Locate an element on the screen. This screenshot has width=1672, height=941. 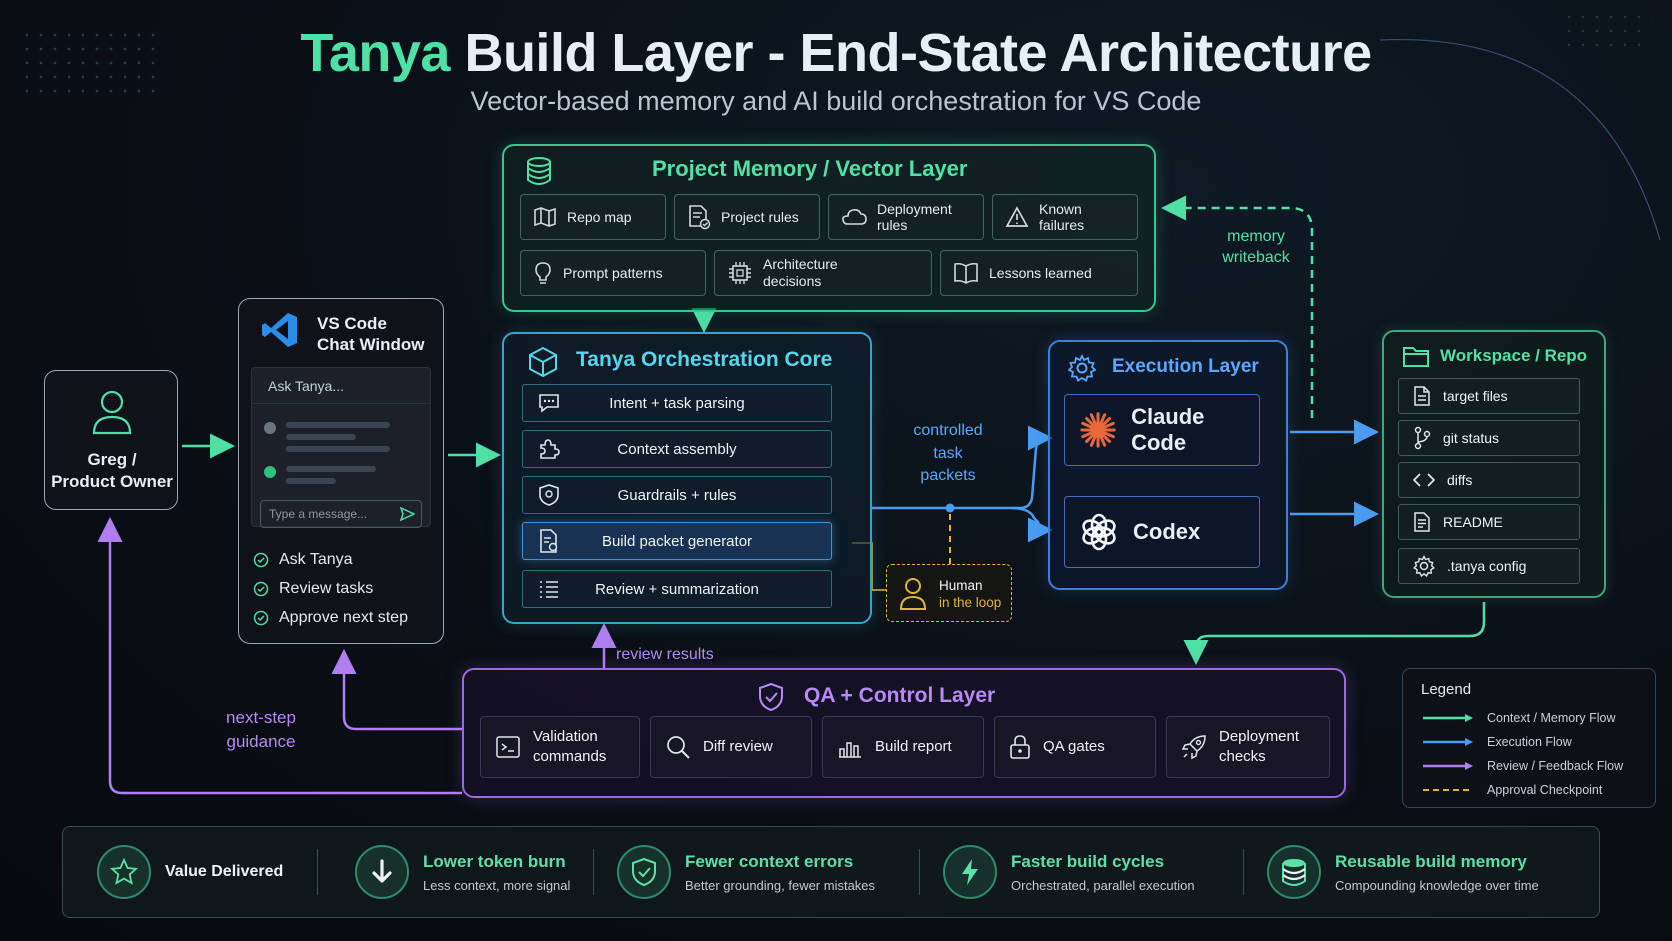
qa-item-diff-review: Diff review is located at coordinates (731, 747).